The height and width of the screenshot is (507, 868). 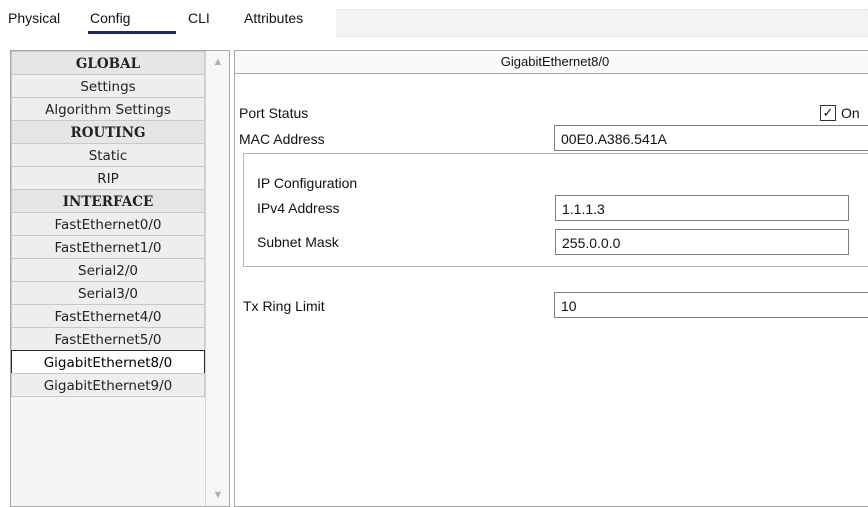 What do you see at coordinates (108, 270) in the screenshot?
I see `sidebar-item: Serial2/0` at bounding box center [108, 270].